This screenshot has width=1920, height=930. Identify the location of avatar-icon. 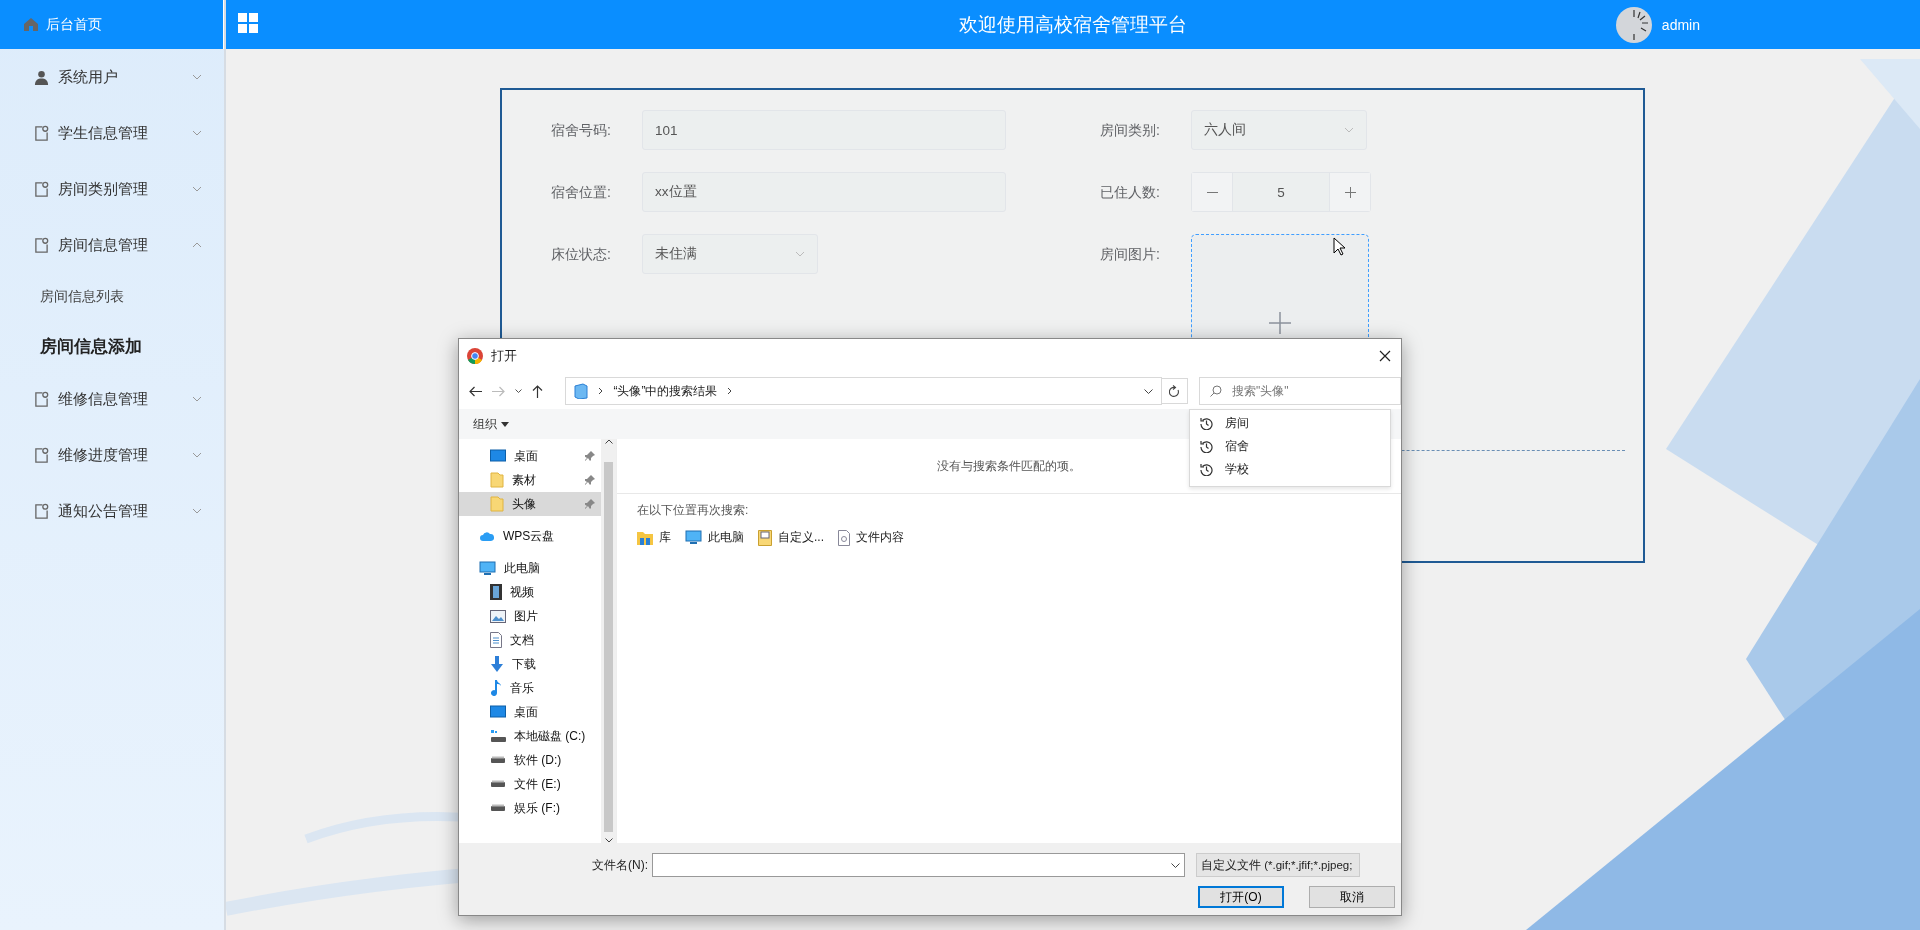
(1633, 24).